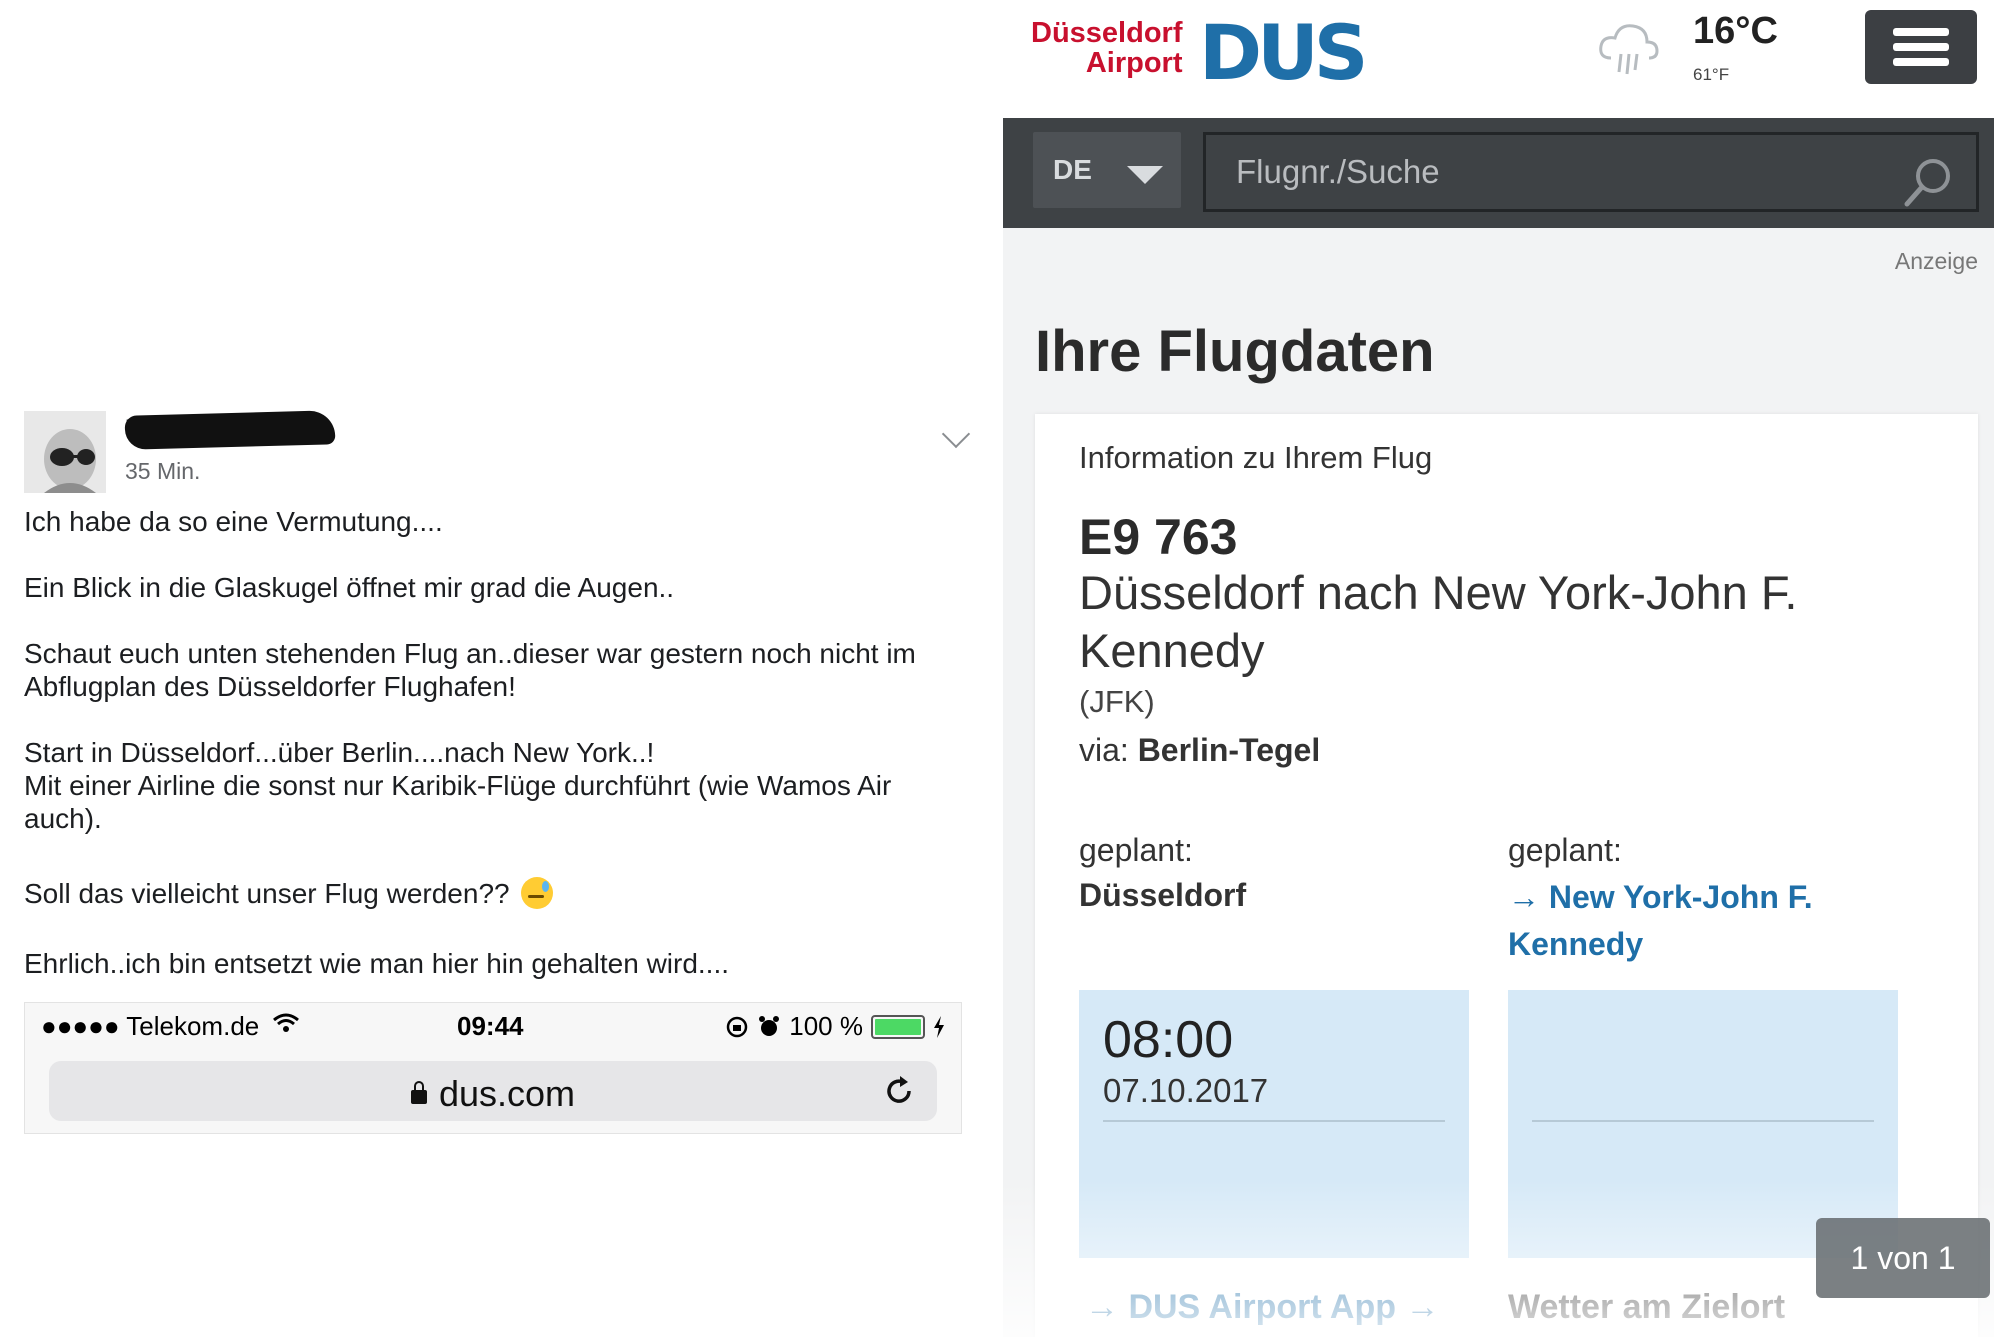 The height and width of the screenshot is (1337, 1994). I want to click on address-text: dus.com, so click(493, 1094).